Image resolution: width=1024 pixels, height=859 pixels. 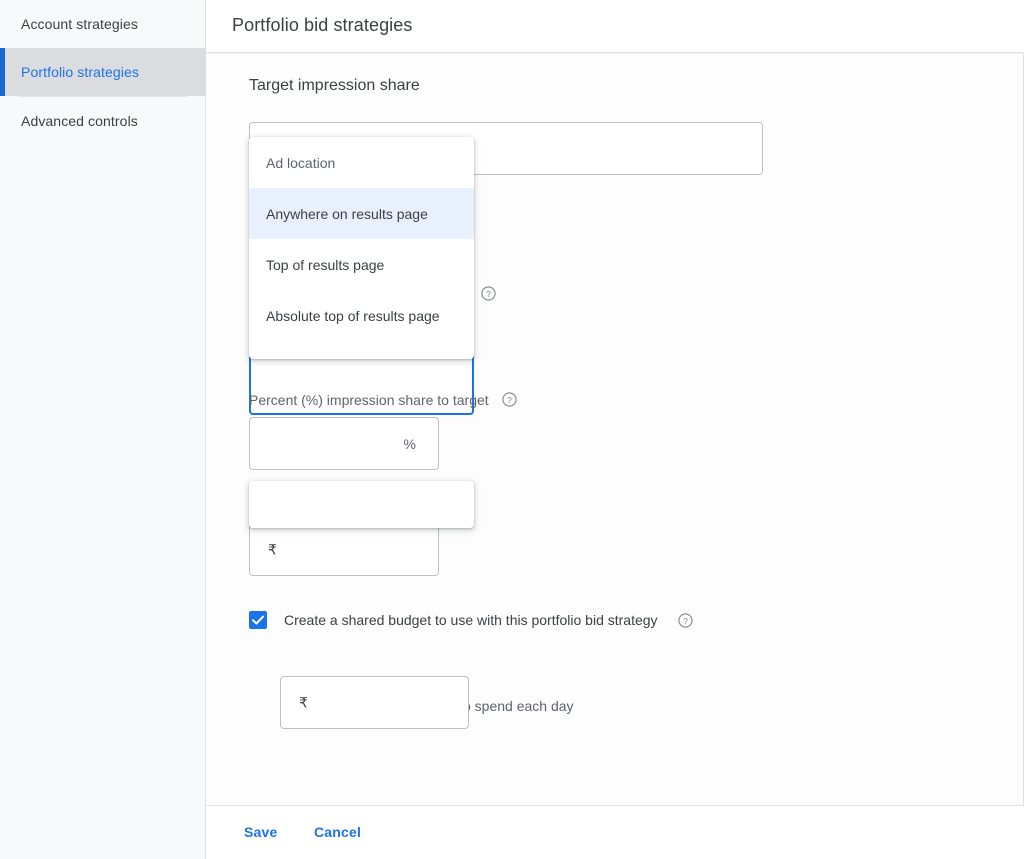 I want to click on daily-budget-field: ₹, so click(x=374, y=702).